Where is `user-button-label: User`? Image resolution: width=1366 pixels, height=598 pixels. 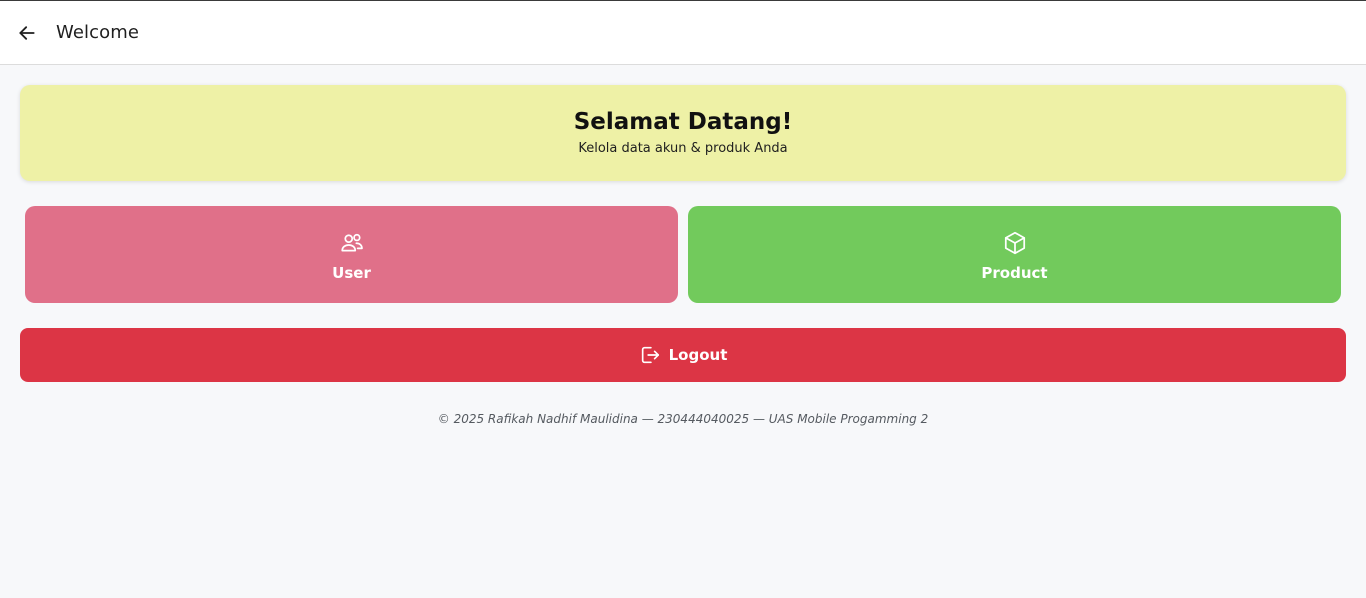 user-button-label: User is located at coordinates (351, 272).